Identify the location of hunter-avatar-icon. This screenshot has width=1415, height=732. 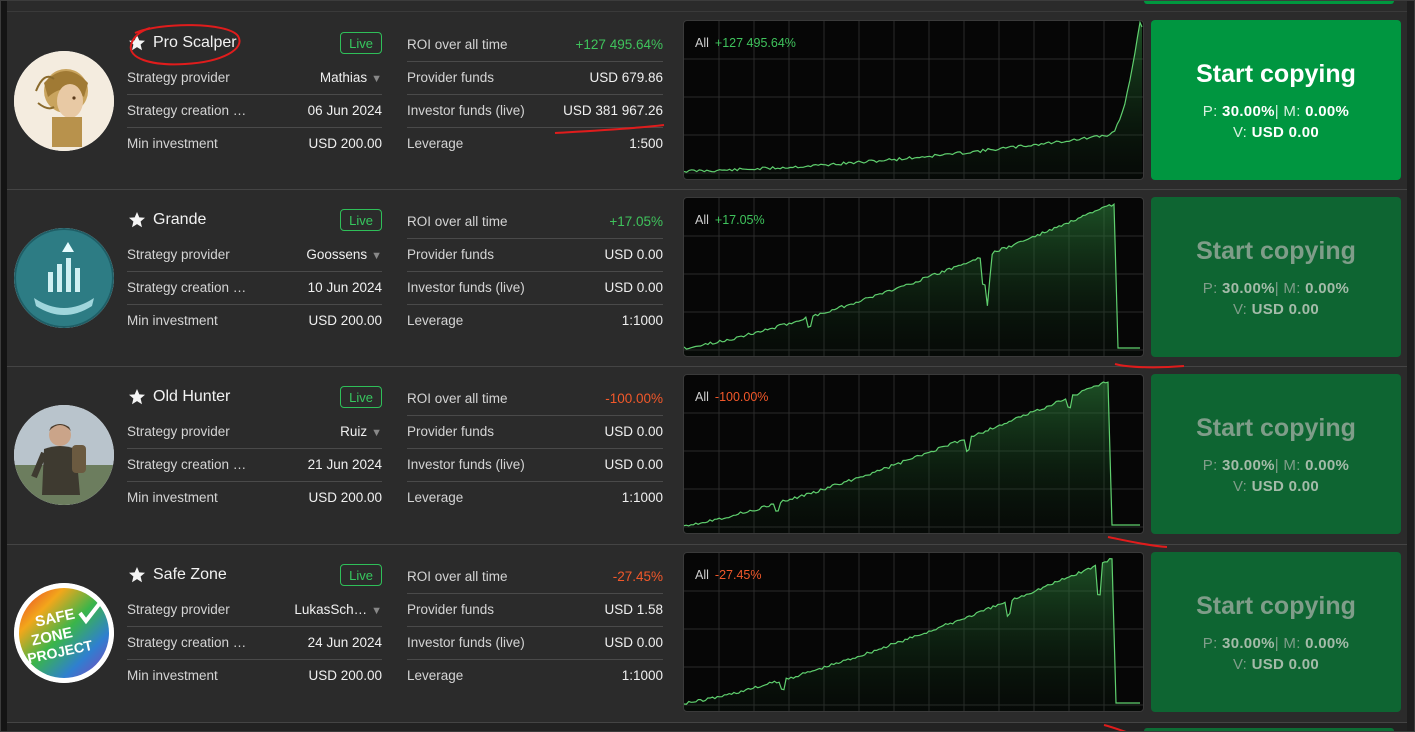
(64, 455).